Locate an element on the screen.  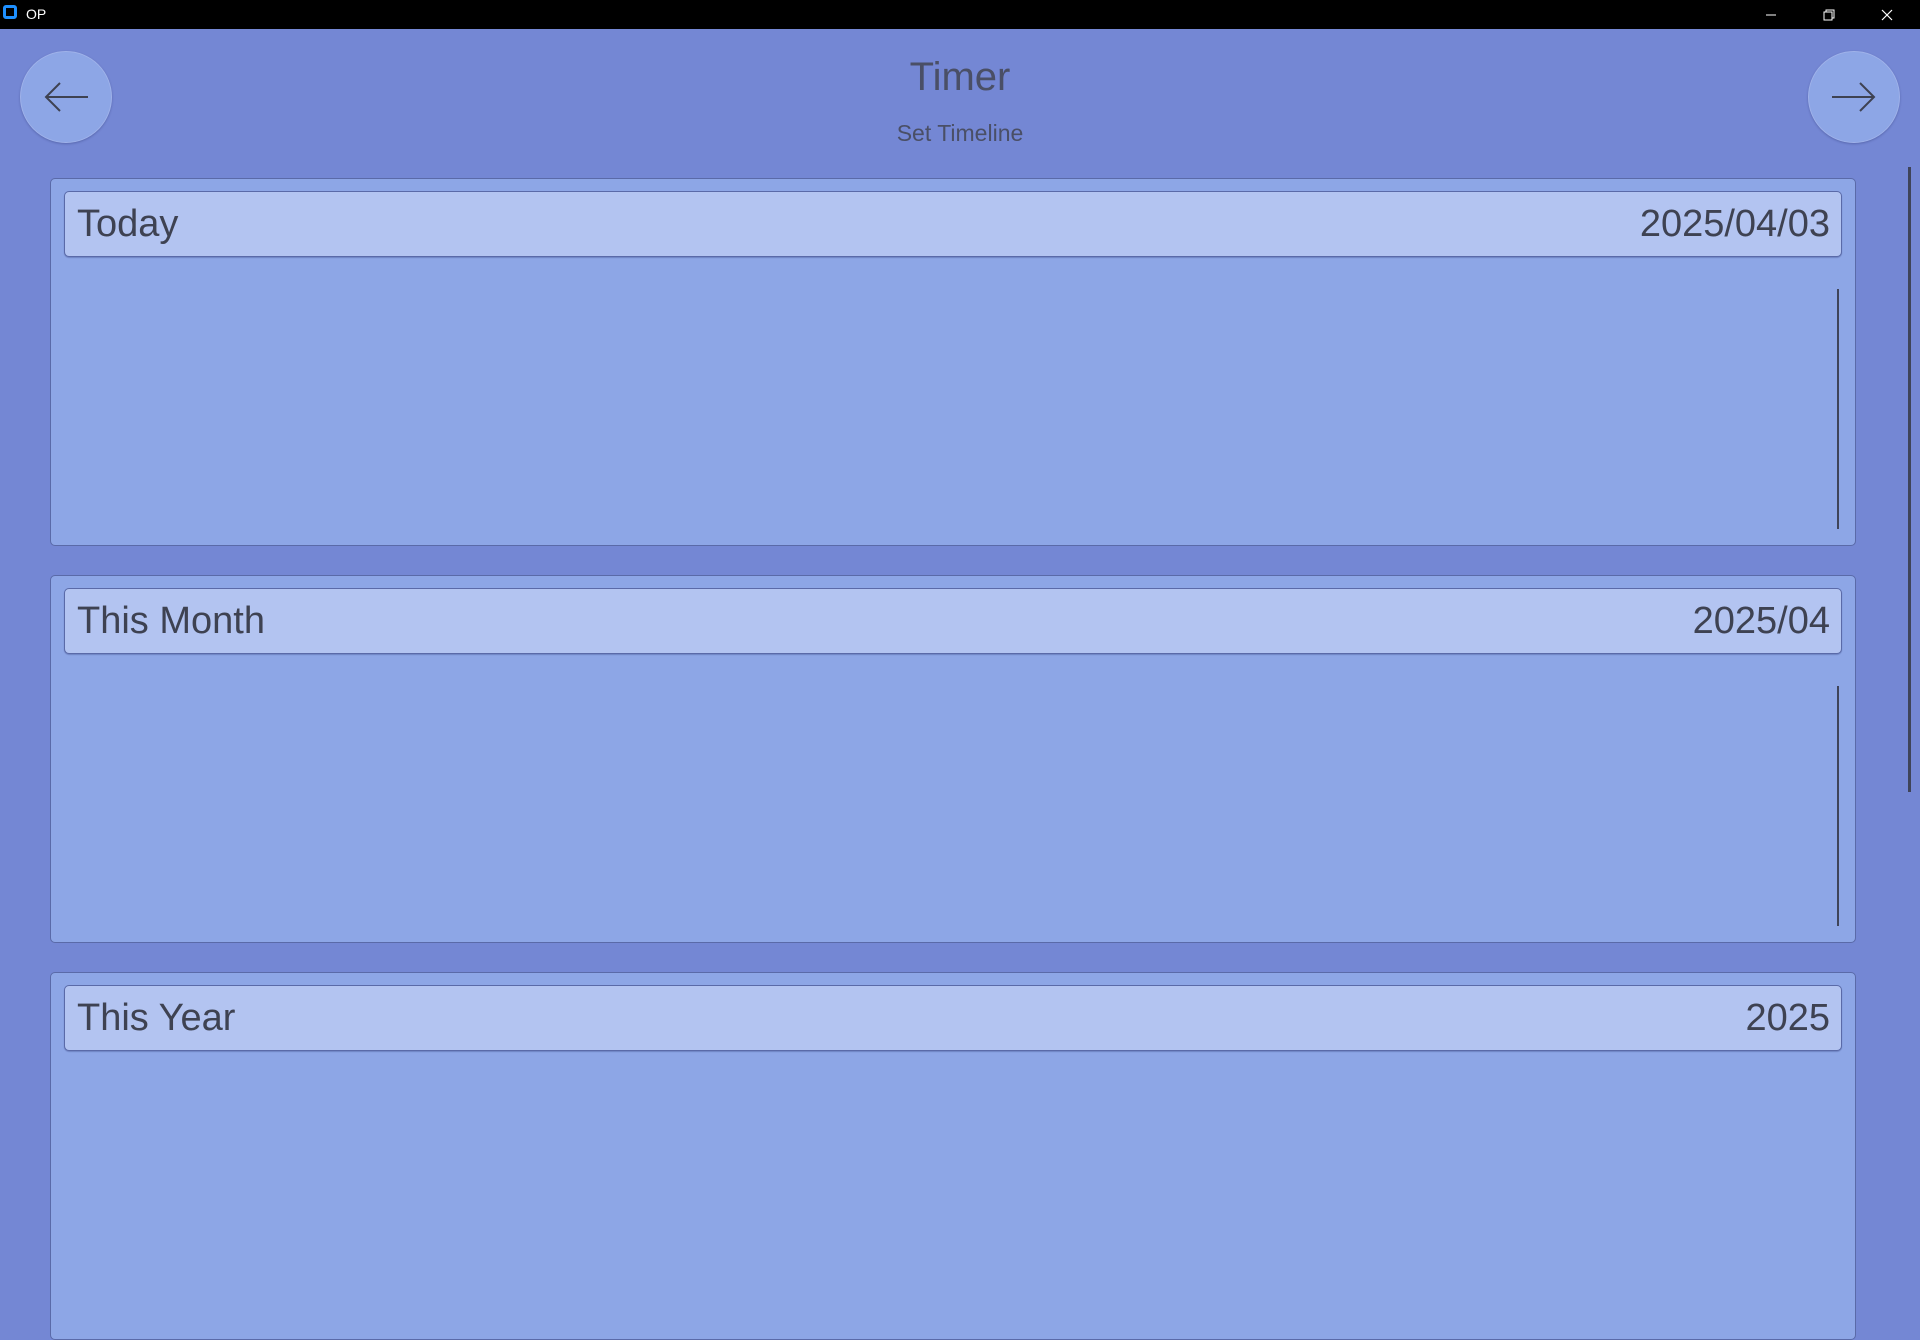
window-titlebar: OP is located at coordinates (960, 14).